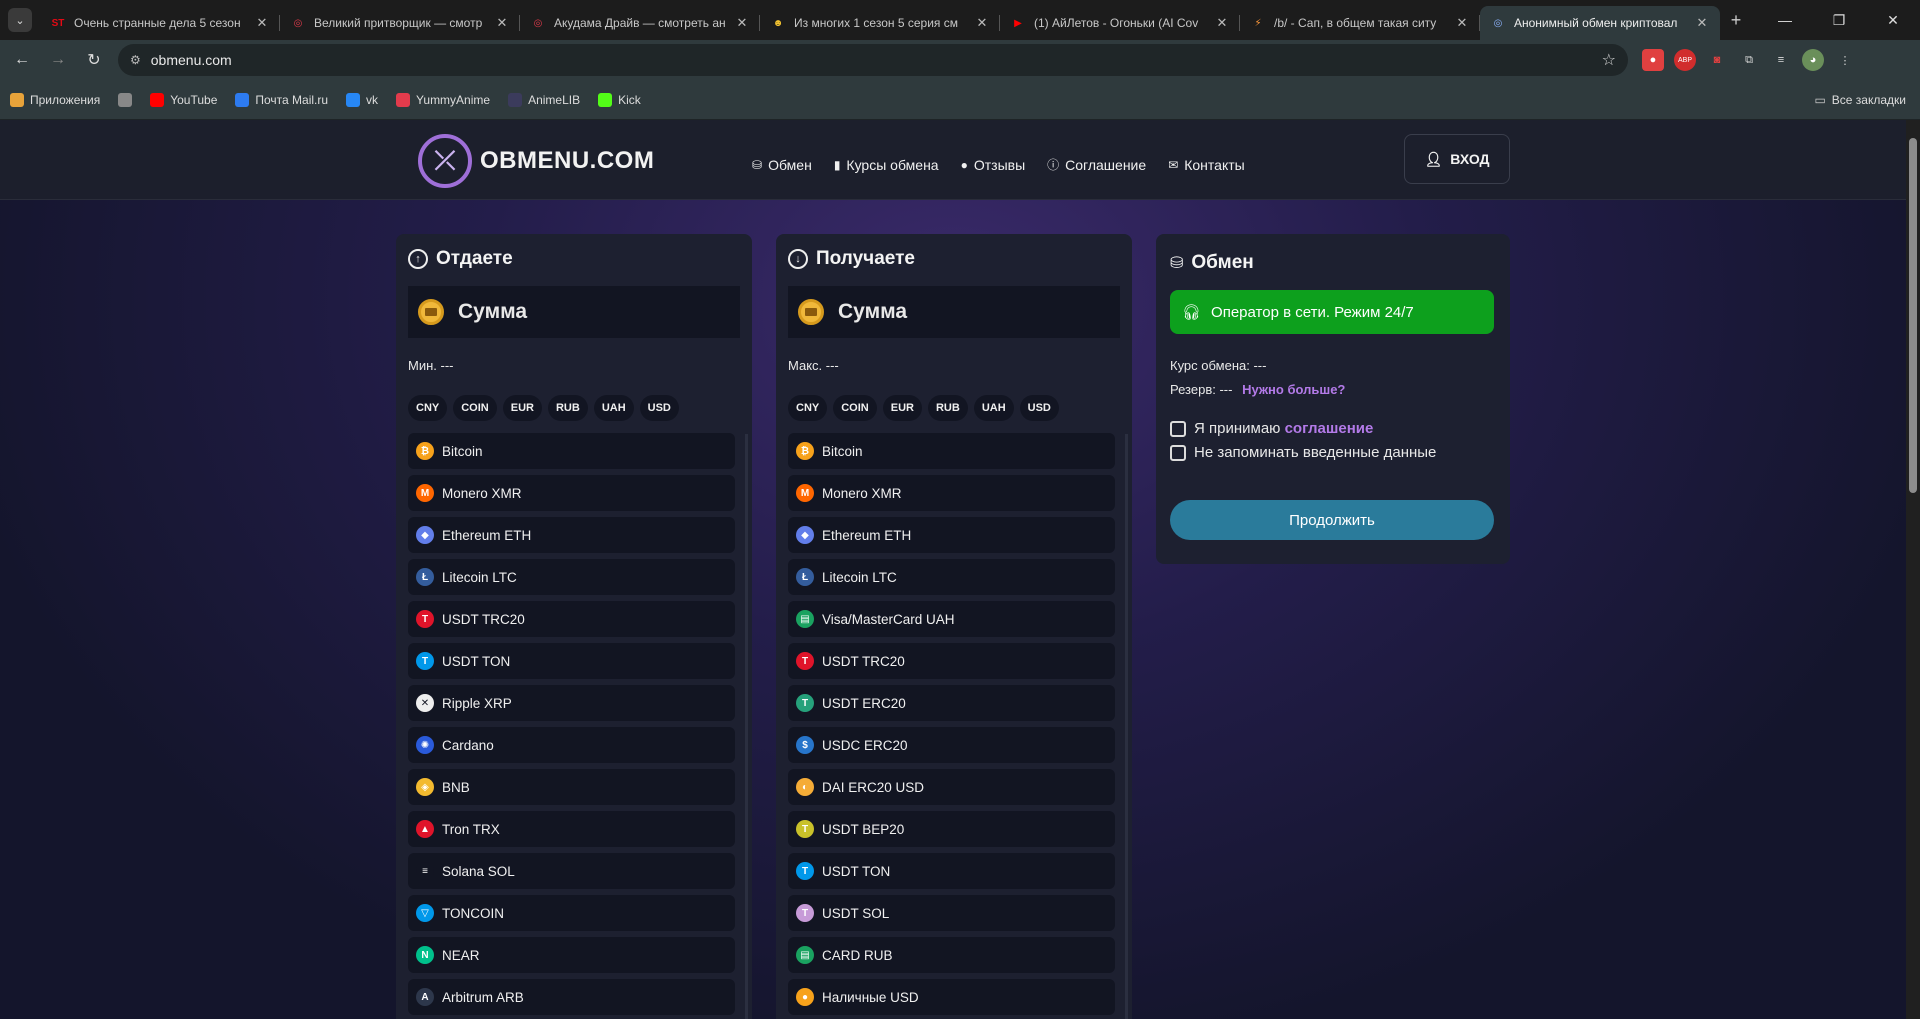 Image resolution: width=1920 pixels, height=1019 pixels. Describe the element at coordinates (1893, 20) in the screenshot. I see `close-window-button: ✕` at that location.